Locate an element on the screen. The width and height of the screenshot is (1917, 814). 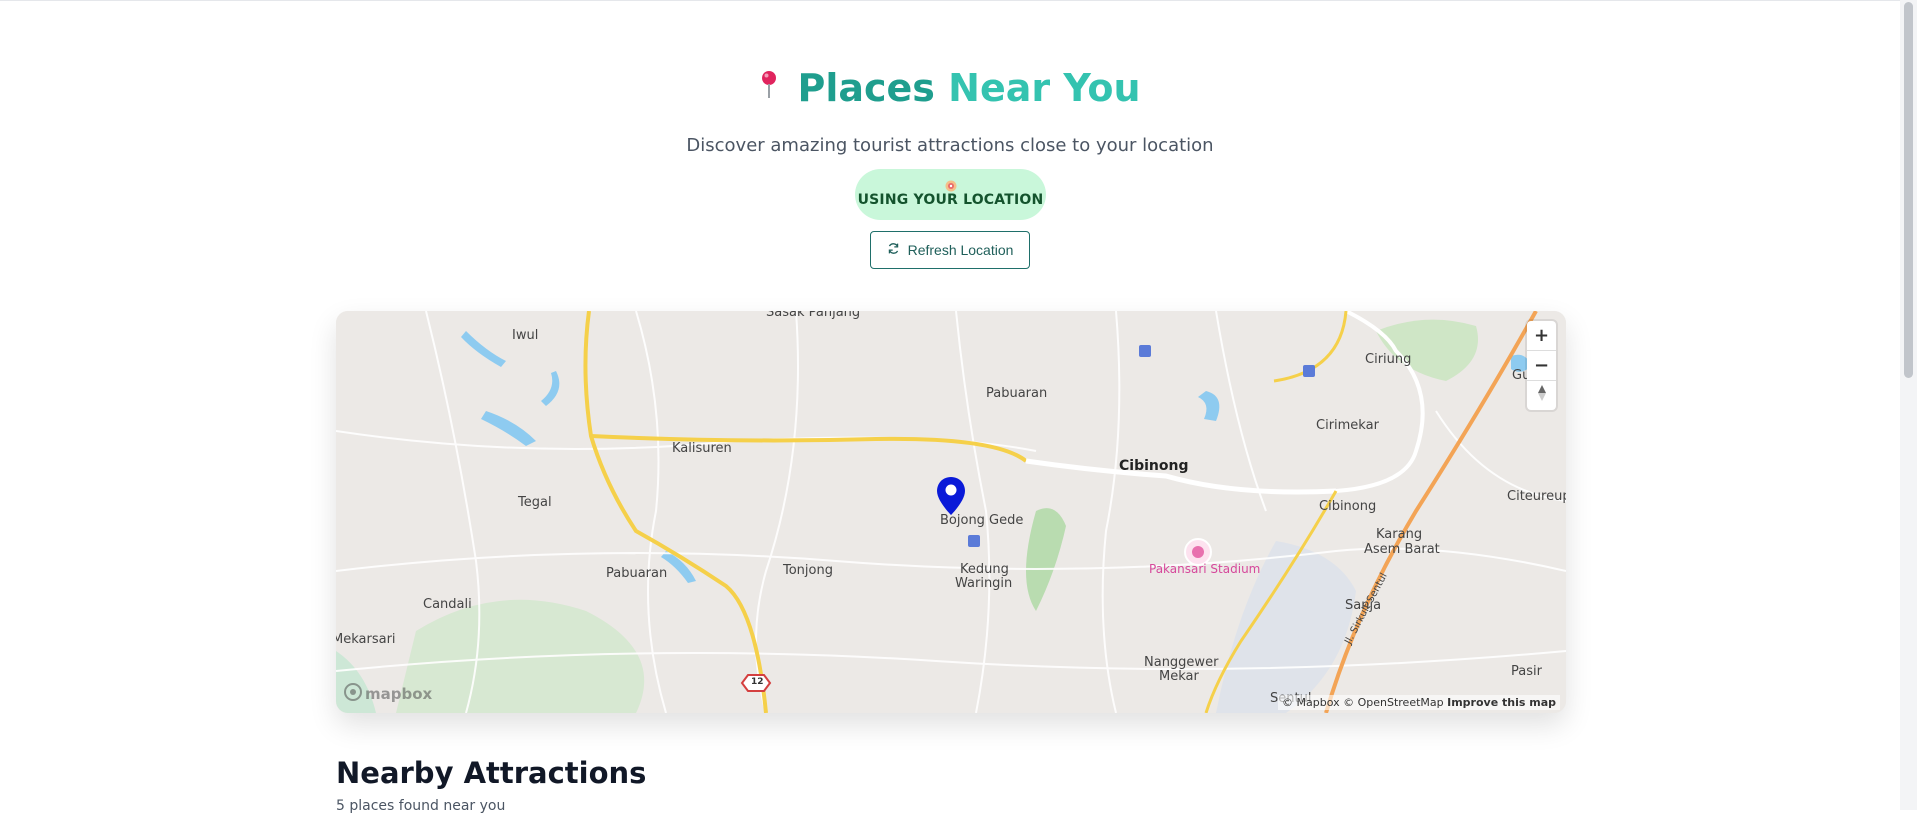
map-label-pabuaran-north: Pabuaran is located at coordinates (1017, 393).